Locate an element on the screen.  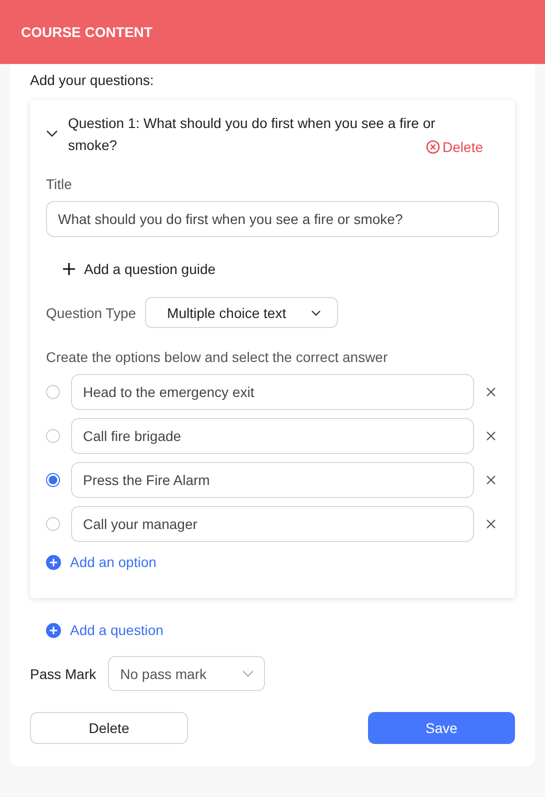
instructions-text: Create the options below and select the correct answer is located at coordinates (217, 357).